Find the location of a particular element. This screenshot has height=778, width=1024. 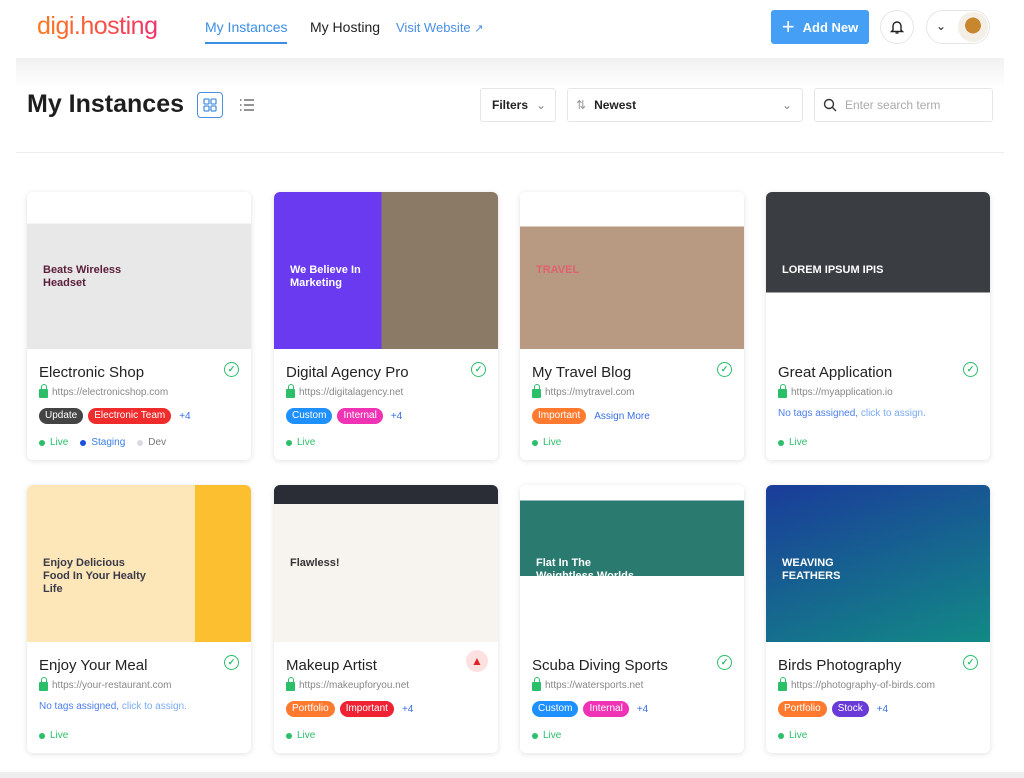

grid-view-button is located at coordinates (210, 105).